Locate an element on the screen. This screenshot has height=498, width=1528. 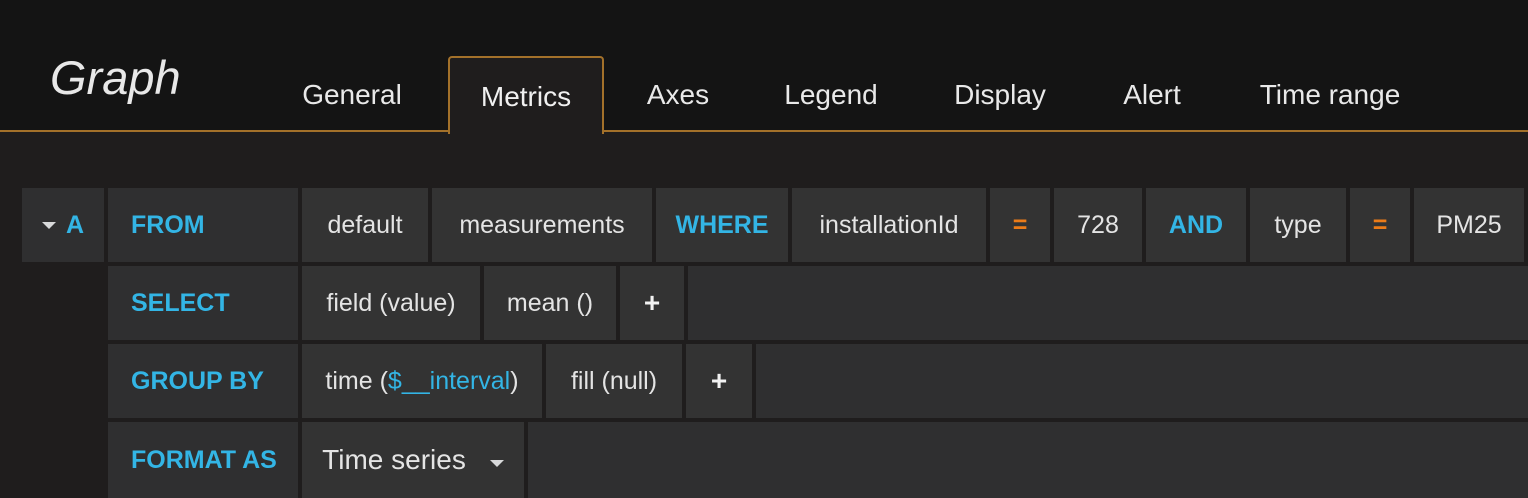
format-as-select: Time series is located at coordinates (413, 460).